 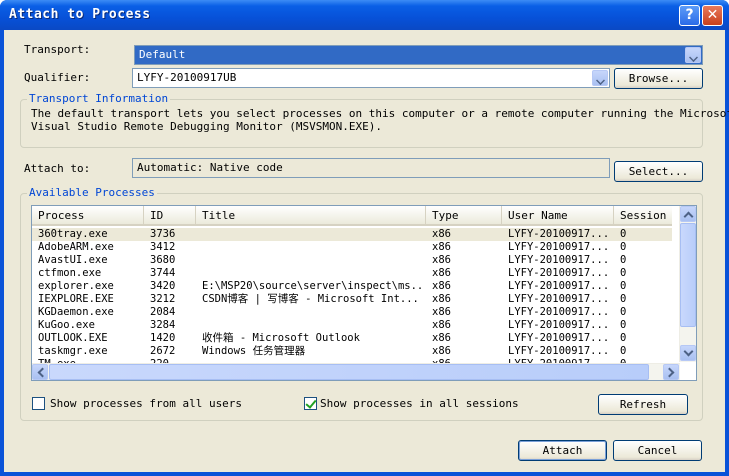 I want to click on cell-process: AvastUI.exe, so click(x=73, y=260).